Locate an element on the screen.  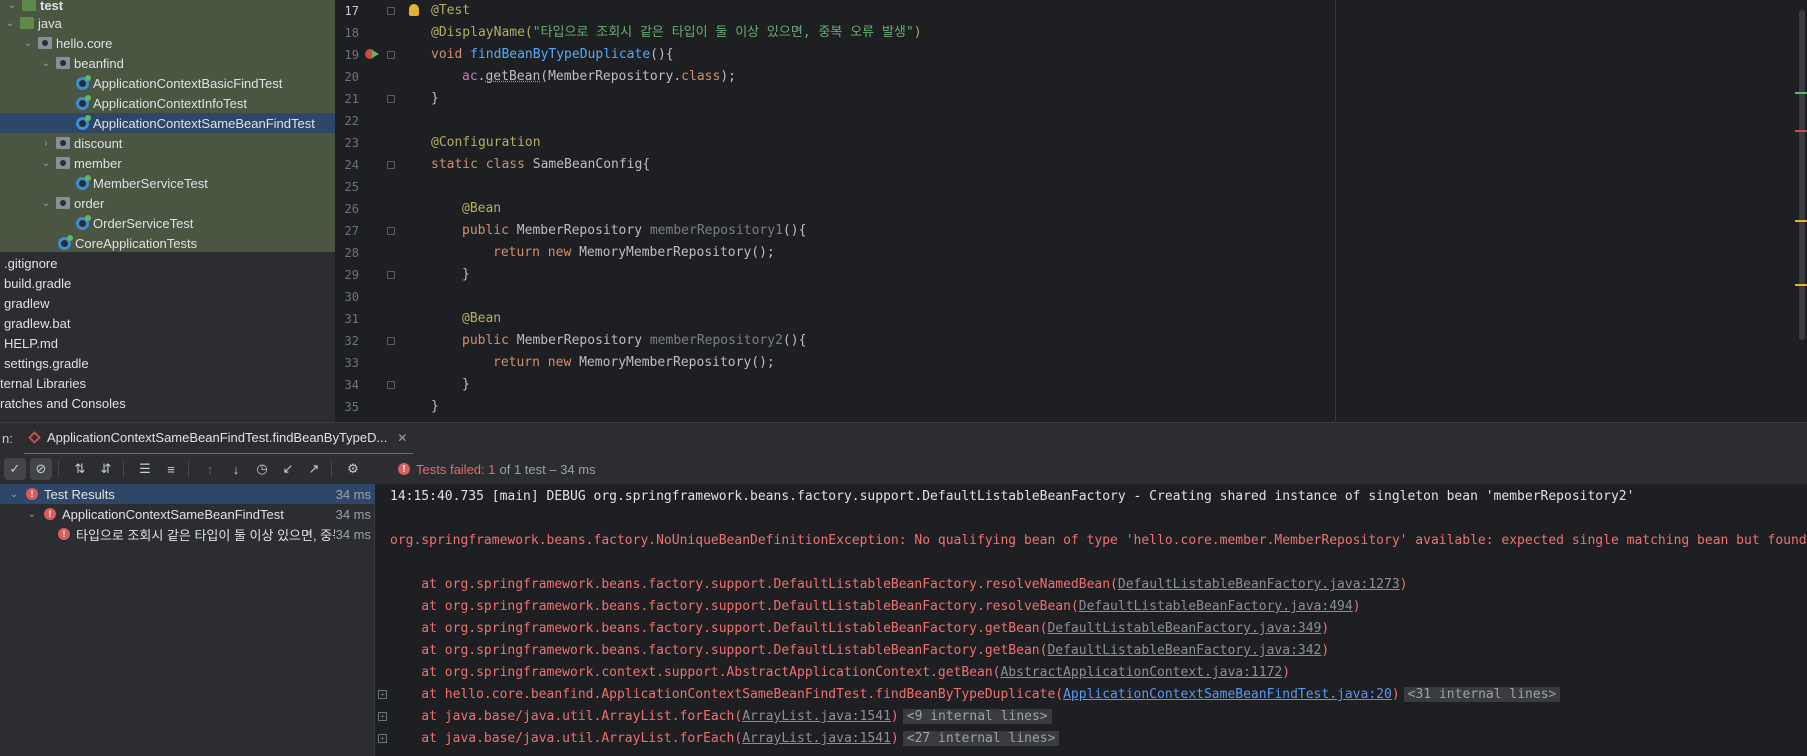
show-passed-icon: ✓ is located at coordinates (15, 469).